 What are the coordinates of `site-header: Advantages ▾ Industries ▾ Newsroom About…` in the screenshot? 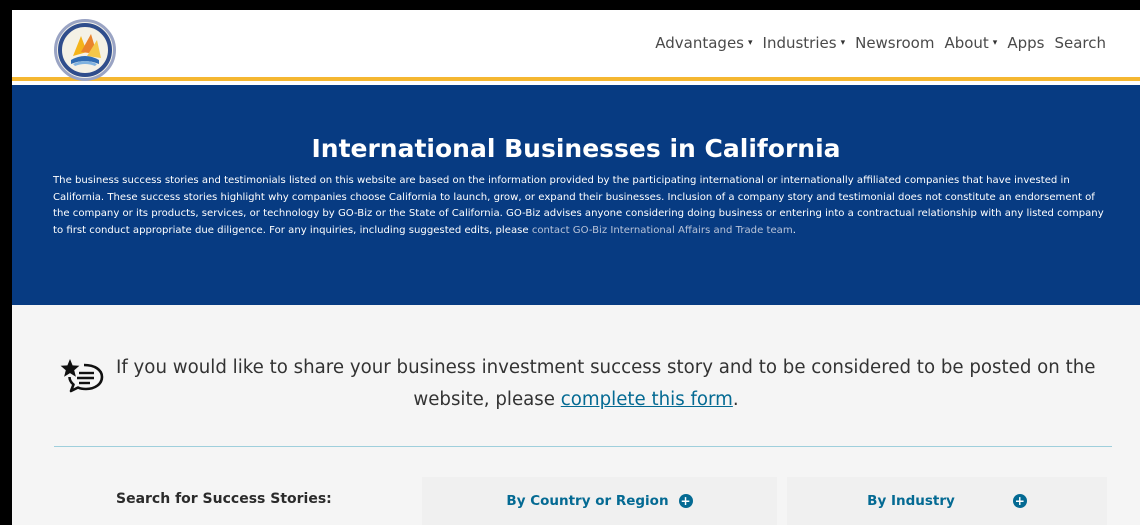 It's located at (576, 45).